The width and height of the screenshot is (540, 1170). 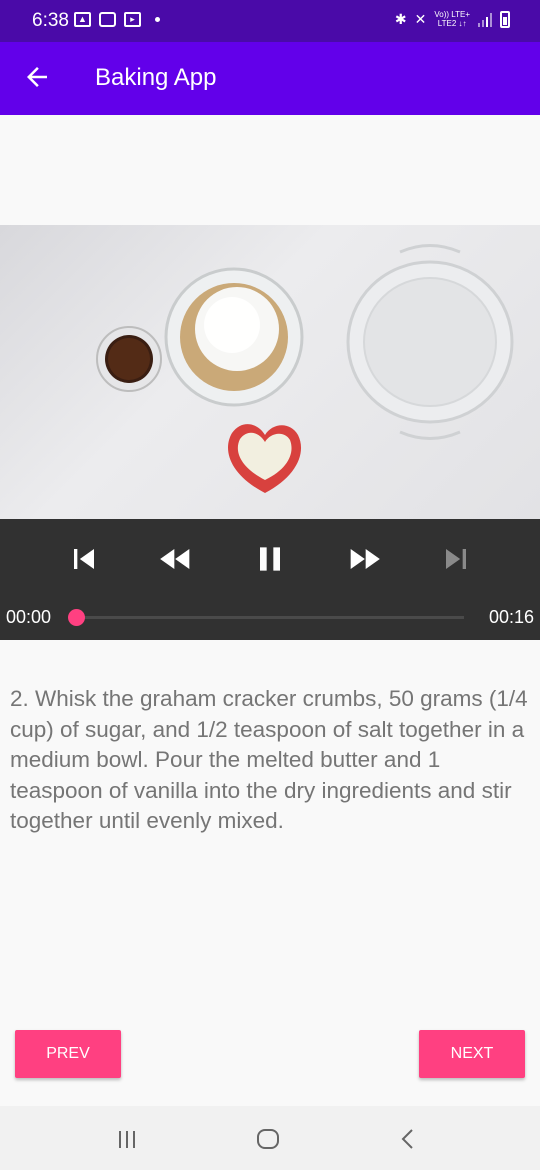 I want to click on status-bar: 6:38 ▲ ▸ ✱ ✕ Vo)) LTE+ LTE2 ↓↑, so click(x=270, y=21).